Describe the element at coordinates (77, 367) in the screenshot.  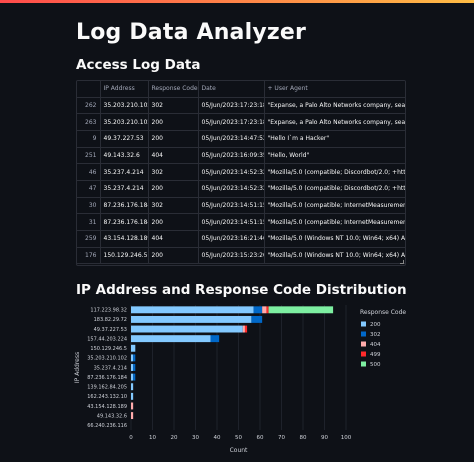
I see `y-axis-label: IP Address` at that location.